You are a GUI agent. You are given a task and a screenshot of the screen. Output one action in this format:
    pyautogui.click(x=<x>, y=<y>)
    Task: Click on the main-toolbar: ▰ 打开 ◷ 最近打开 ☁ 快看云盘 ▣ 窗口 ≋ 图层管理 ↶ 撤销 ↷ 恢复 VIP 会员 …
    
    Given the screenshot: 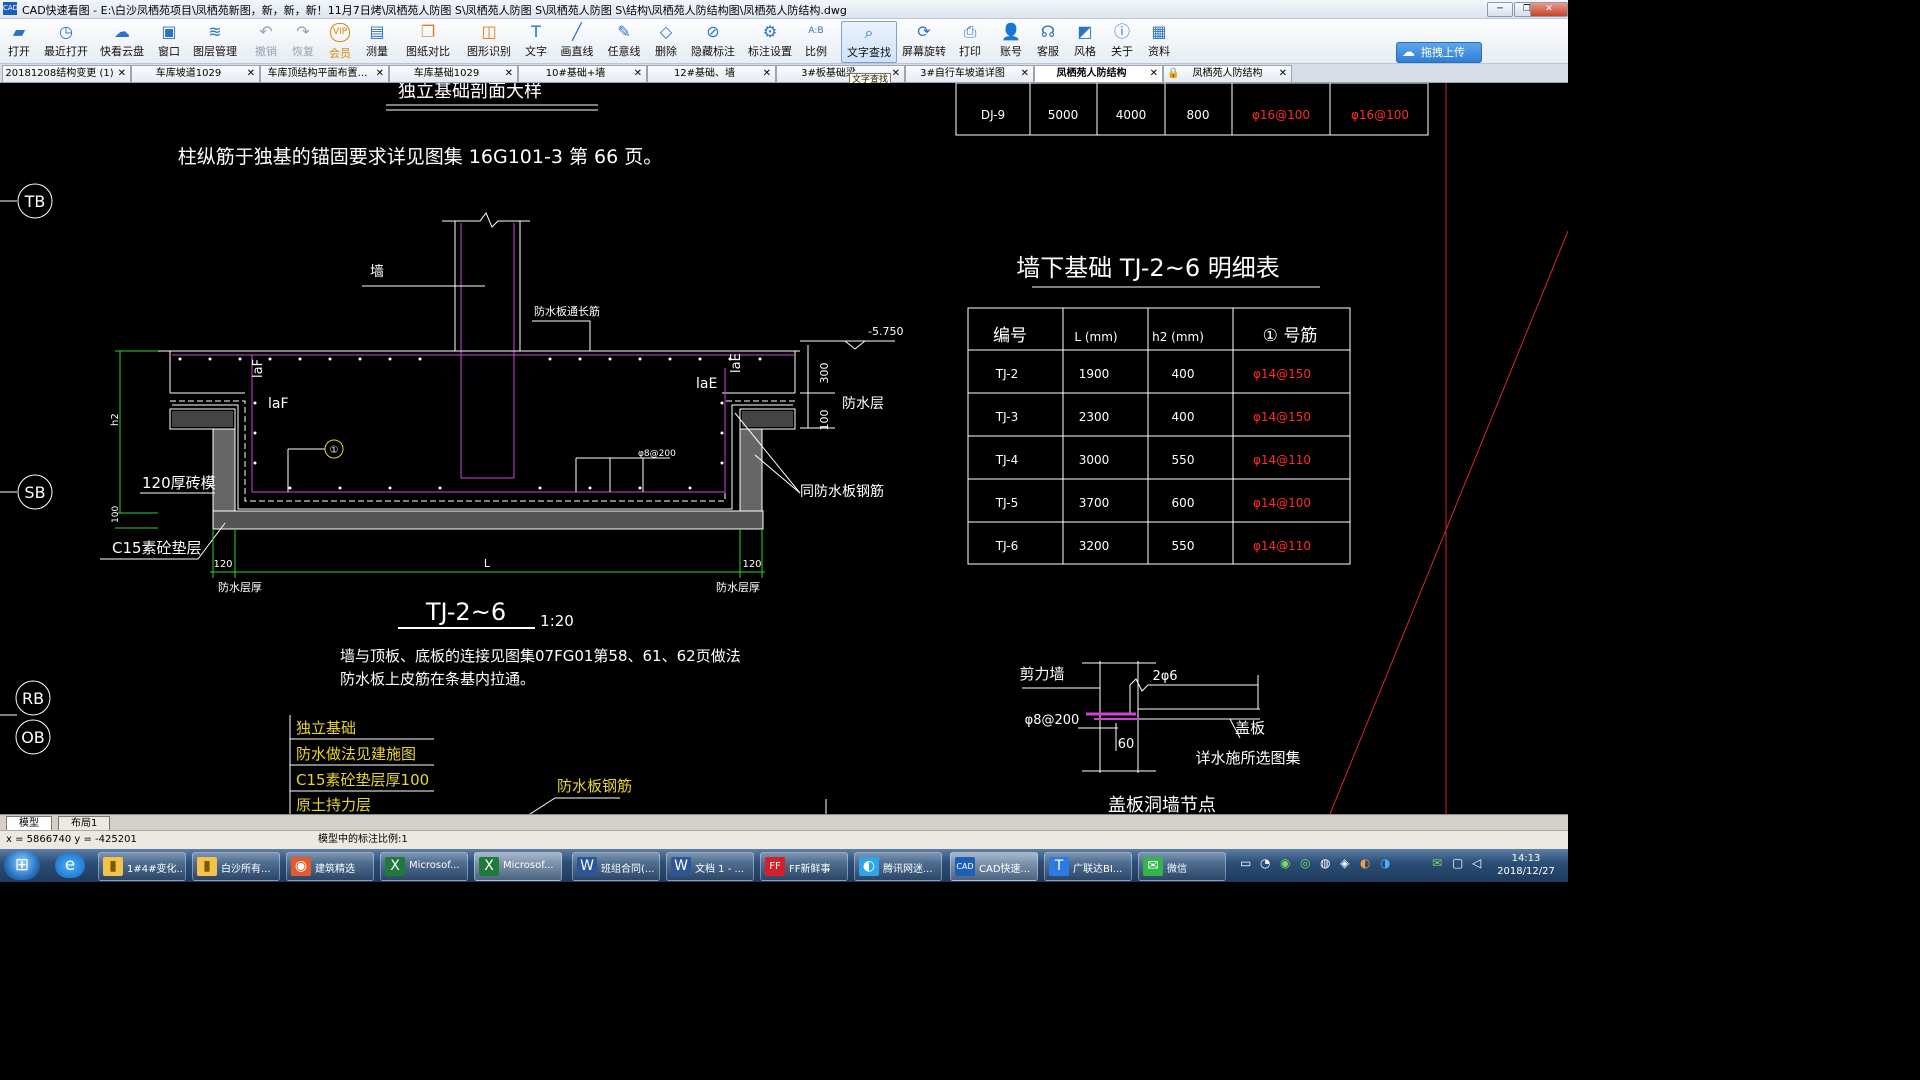 What is the action you would take?
    pyautogui.click(x=784, y=41)
    